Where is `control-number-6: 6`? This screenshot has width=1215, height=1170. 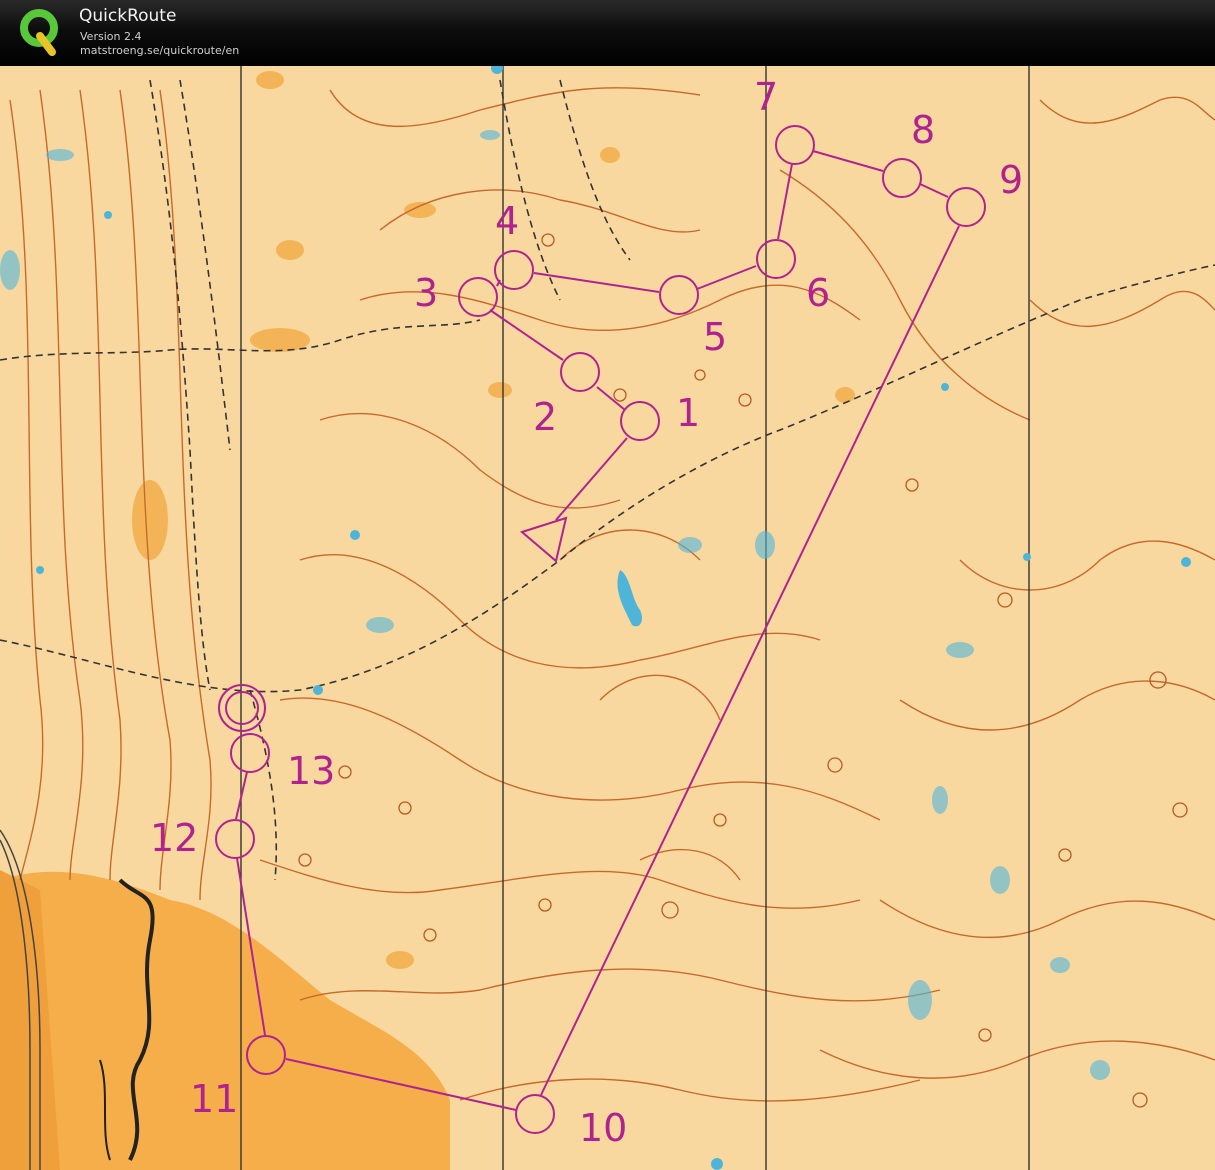 control-number-6: 6 is located at coordinates (818, 293).